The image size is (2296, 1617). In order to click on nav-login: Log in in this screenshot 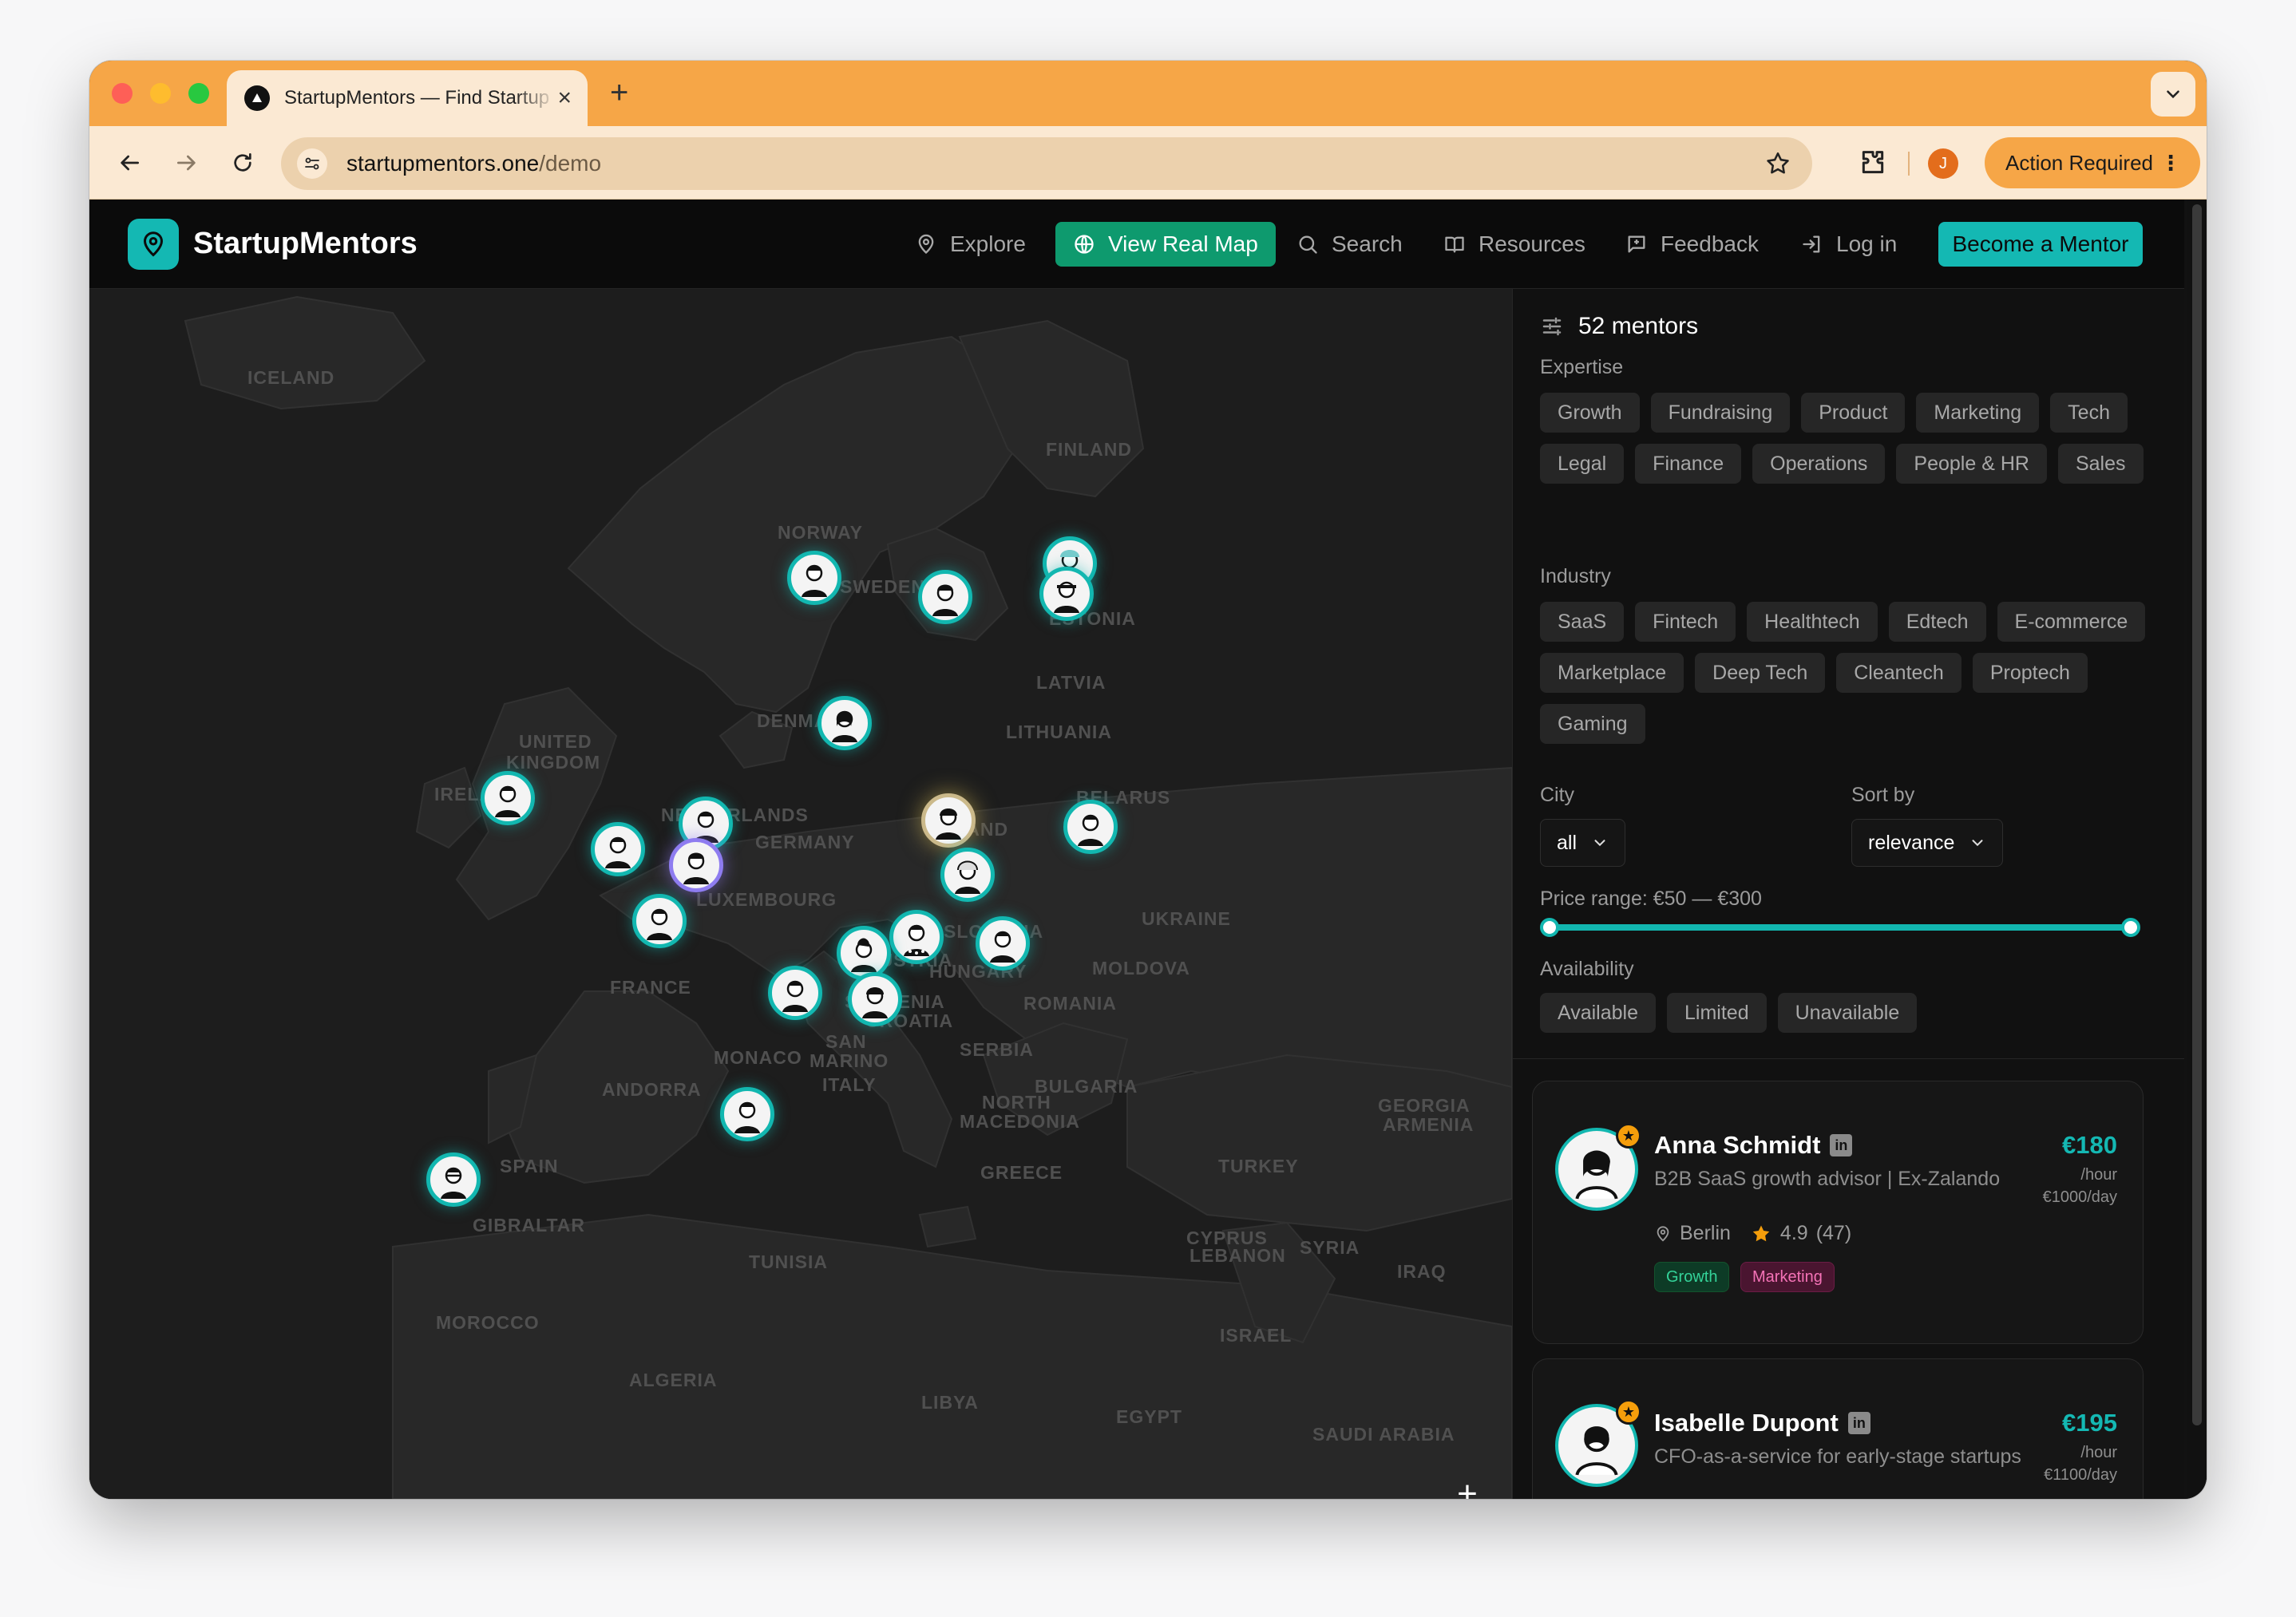, I will do `click(1849, 245)`.